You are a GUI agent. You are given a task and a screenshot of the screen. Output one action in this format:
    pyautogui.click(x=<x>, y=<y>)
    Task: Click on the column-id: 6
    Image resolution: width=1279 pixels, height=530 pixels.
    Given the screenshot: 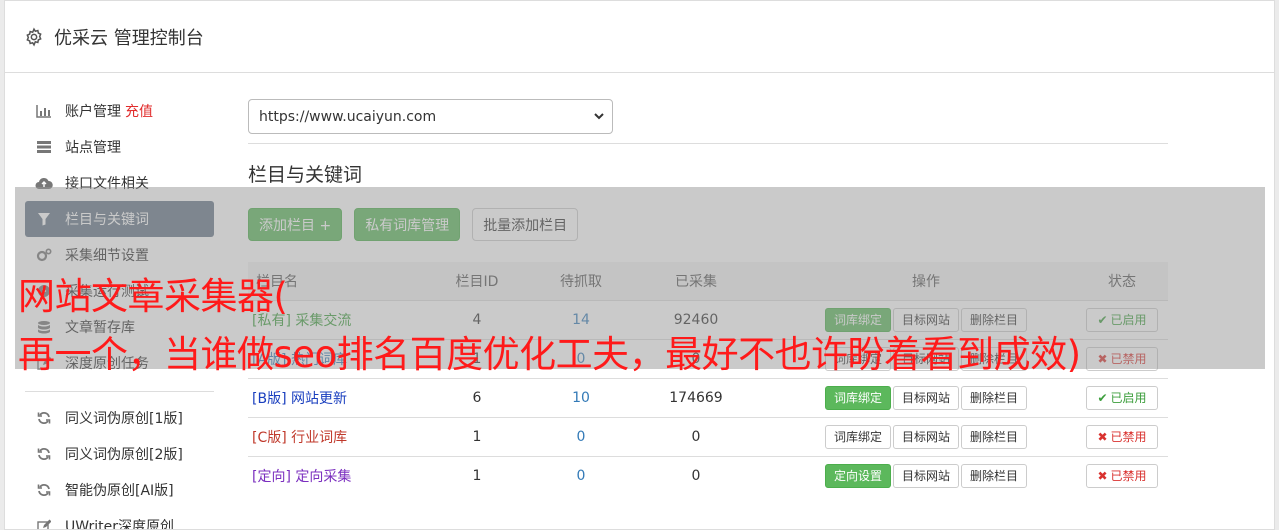 What is the action you would take?
    pyautogui.click(x=477, y=397)
    